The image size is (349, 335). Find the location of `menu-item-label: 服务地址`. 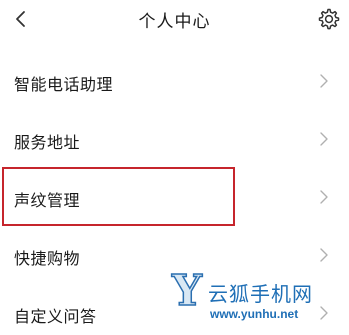

menu-item-label: 服务地址 is located at coordinates (47, 142).